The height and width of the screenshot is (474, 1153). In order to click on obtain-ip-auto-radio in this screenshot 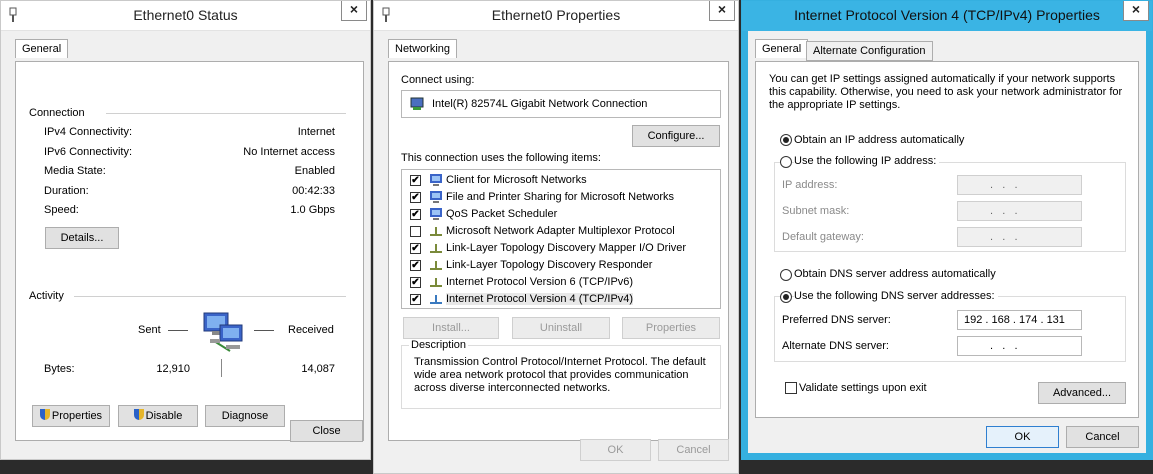, I will do `click(786, 140)`.